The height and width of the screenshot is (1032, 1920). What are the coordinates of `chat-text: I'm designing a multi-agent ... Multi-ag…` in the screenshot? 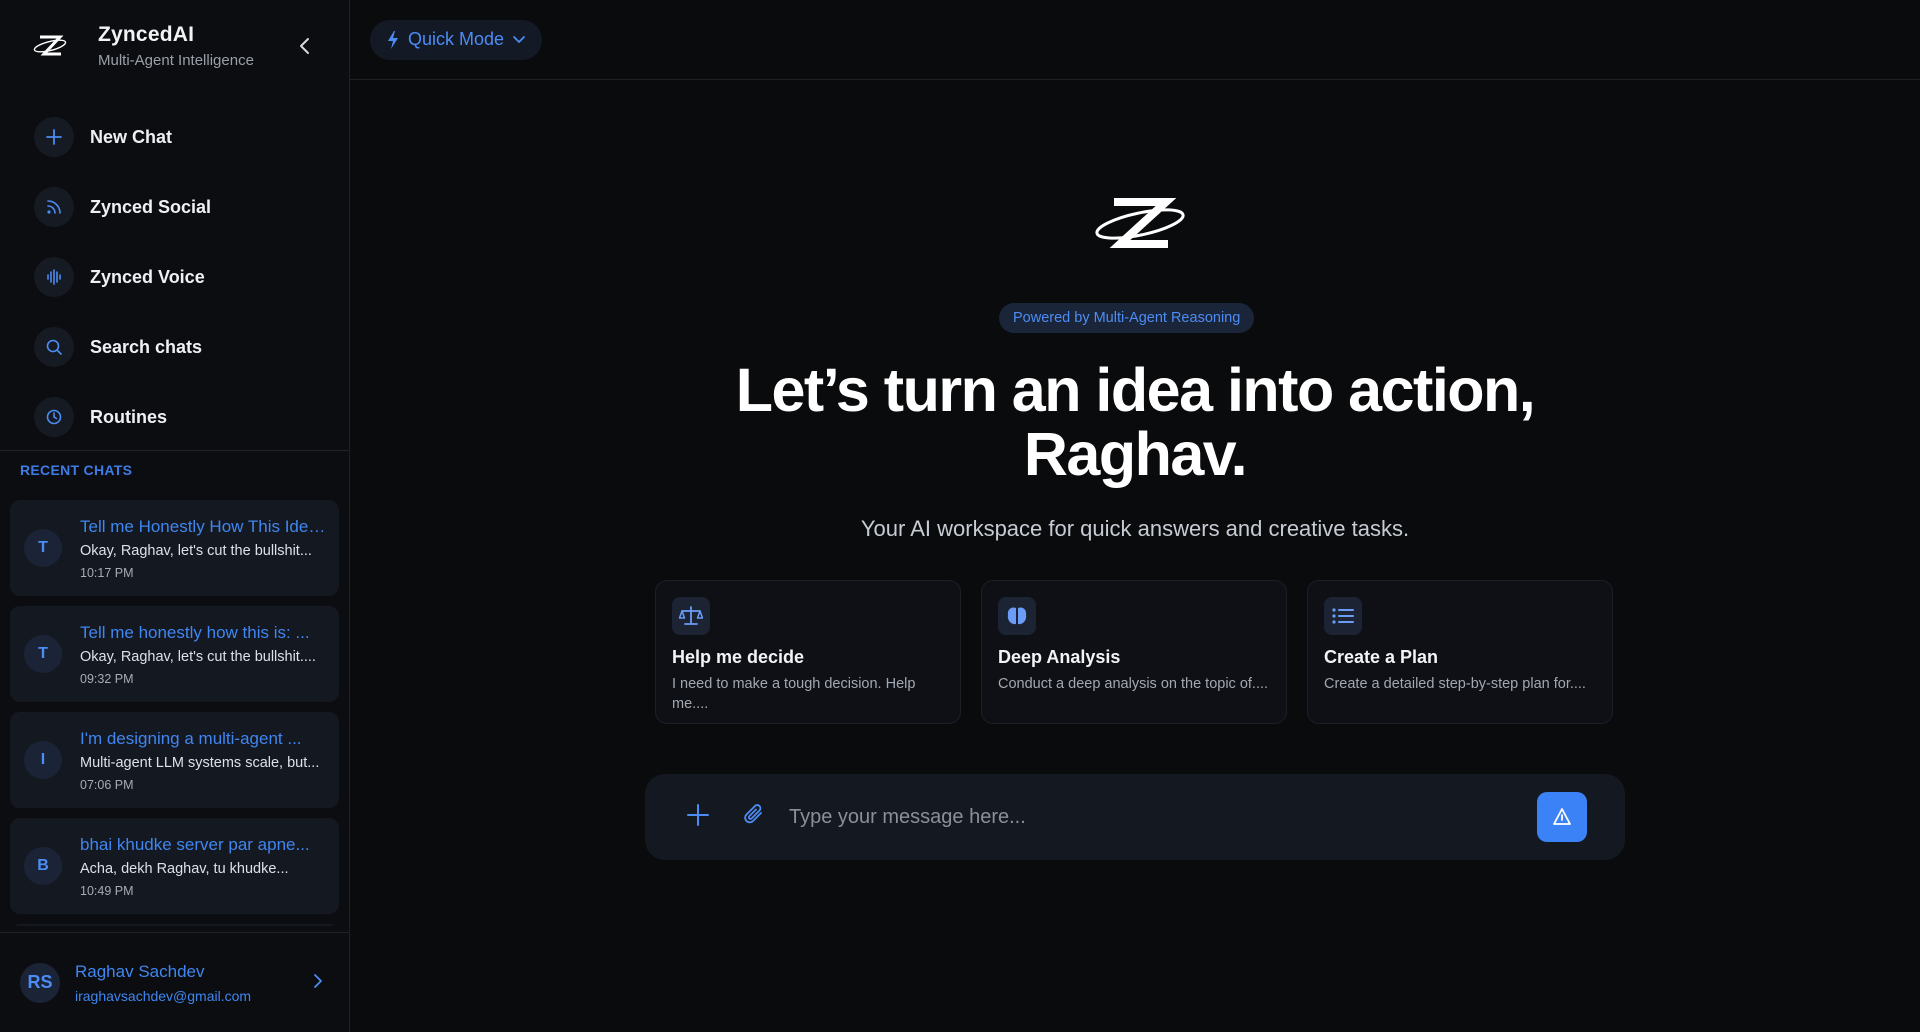 It's located at (203, 760).